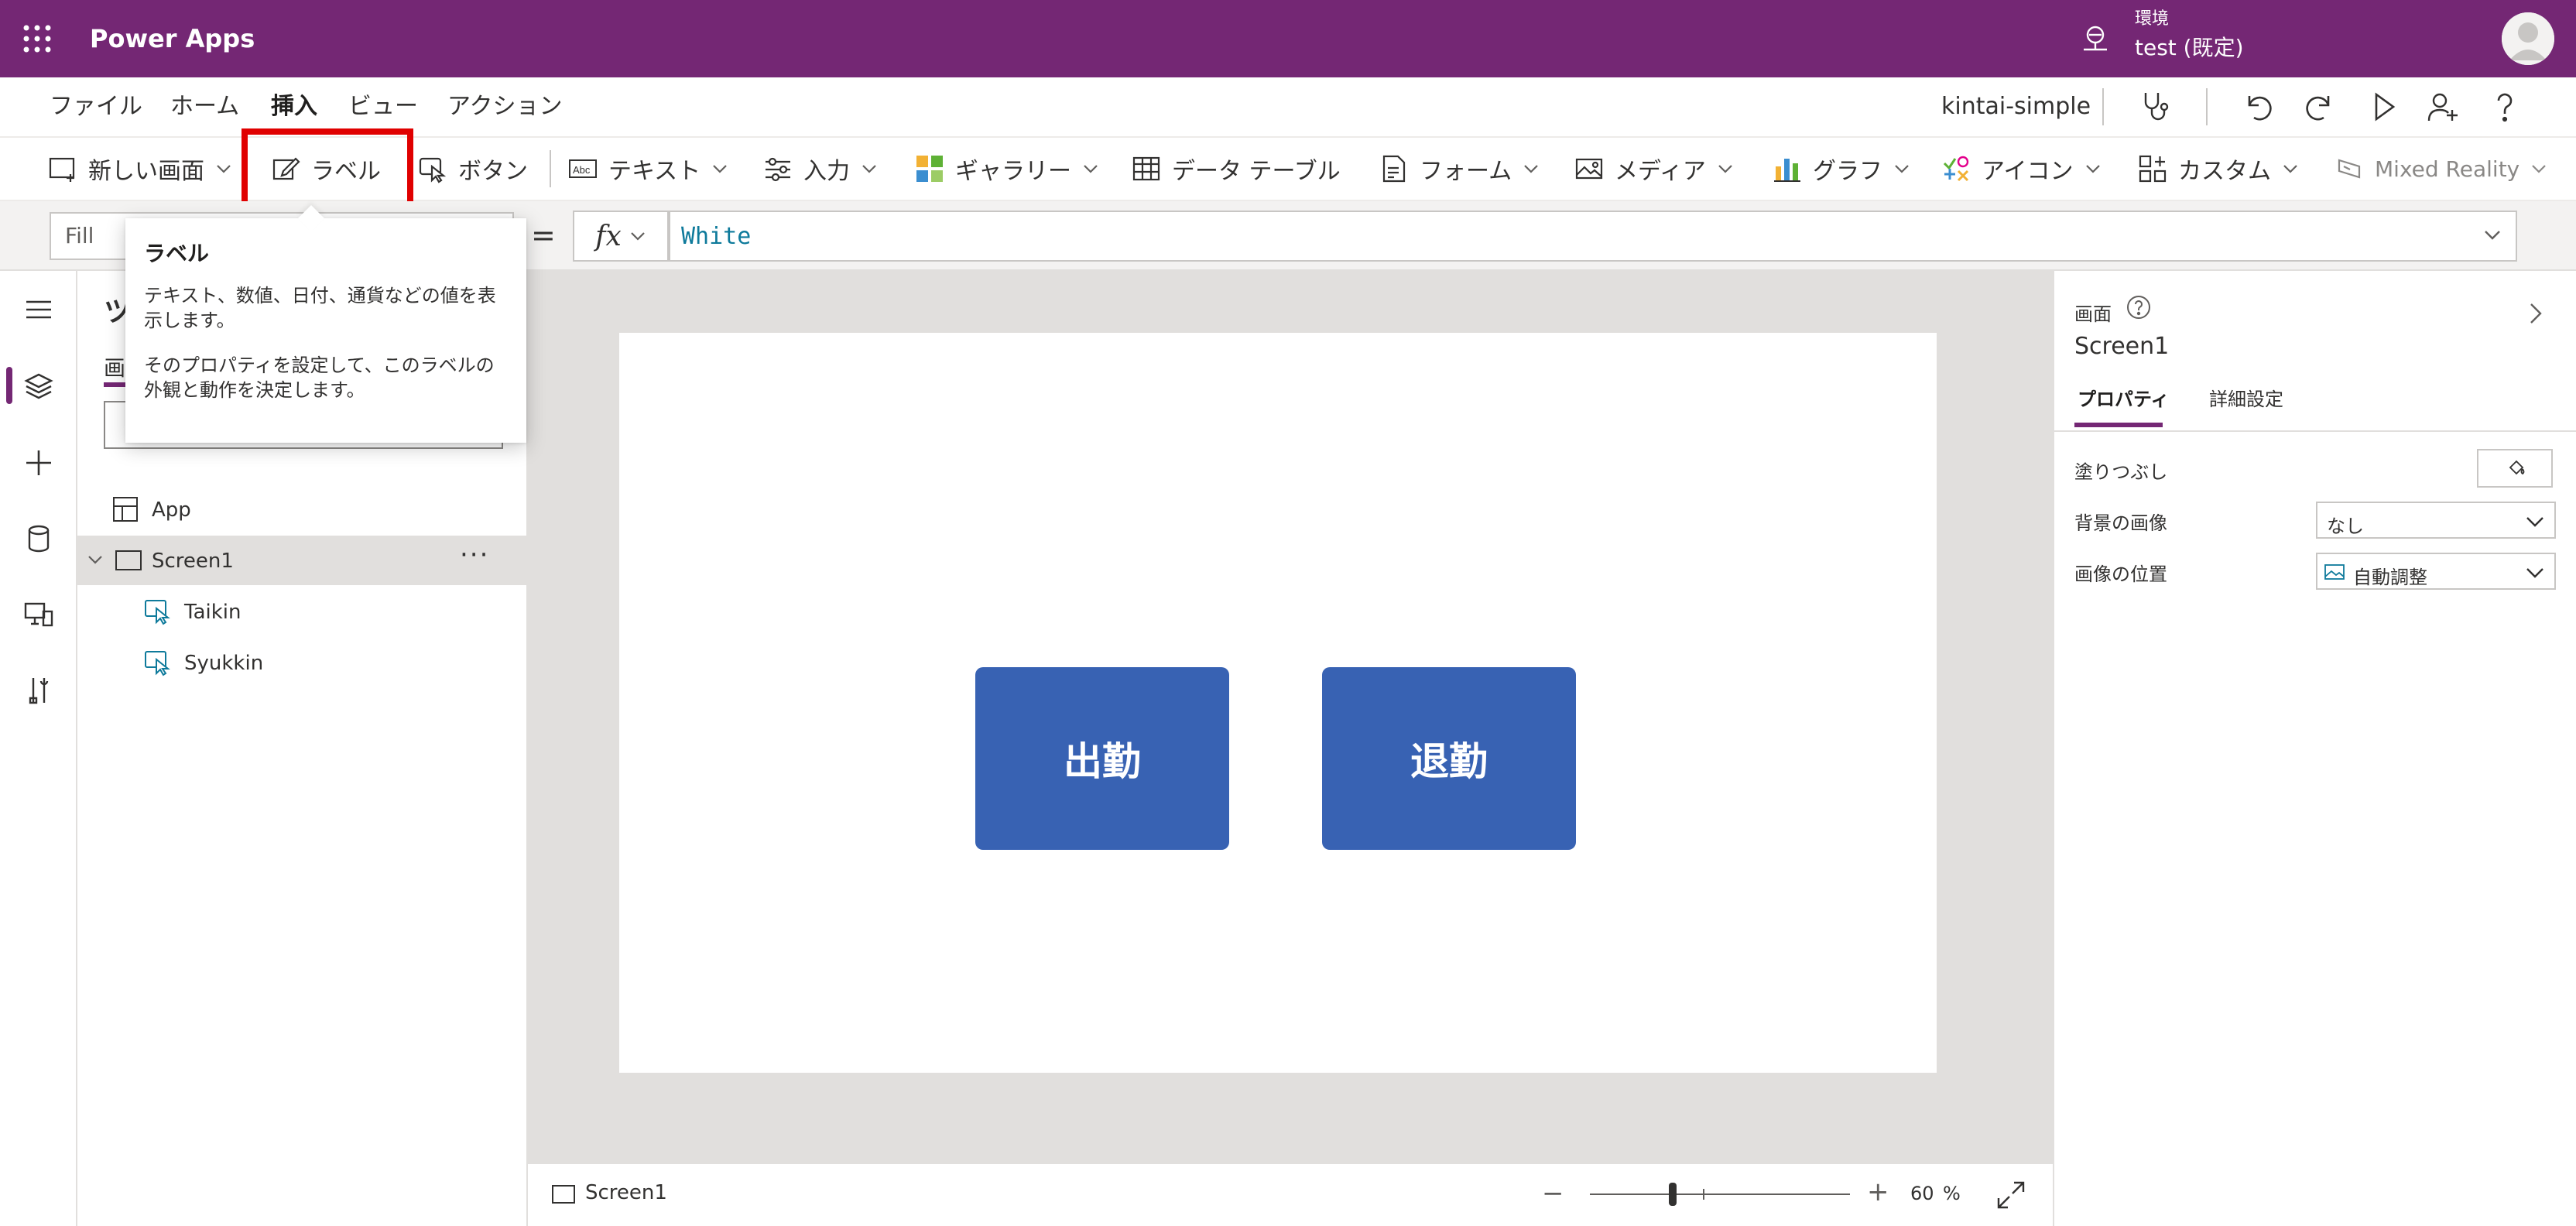 The width and height of the screenshot is (2576, 1226). What do you see at coordinates (2095, 38) in the screenshot?
I see `environment-icon` at bounding box center [2095, 38].